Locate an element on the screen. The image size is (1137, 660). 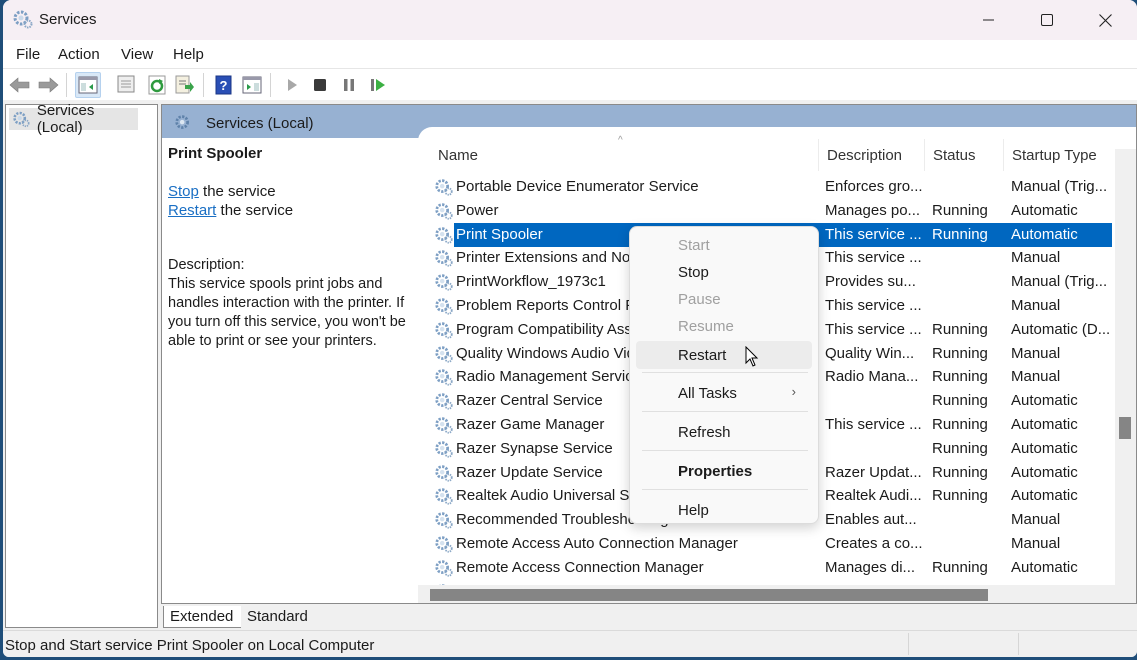
restart-link-suffix: the service is located at coordinates (255, 210).